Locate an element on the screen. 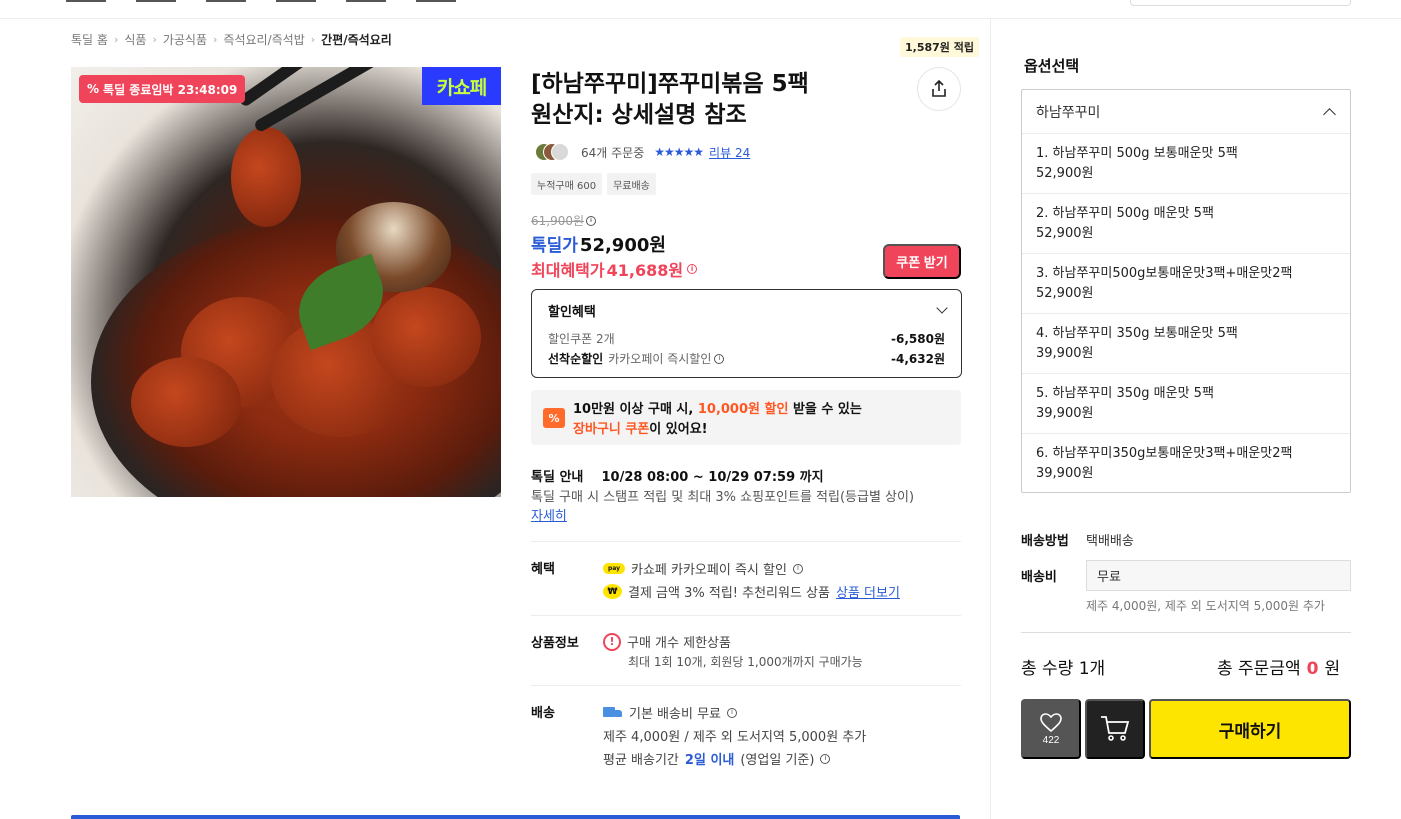 This screenshot has width=1401, height=819. deal-price-label: 톡딜가 is located at coordinates (554, 246).